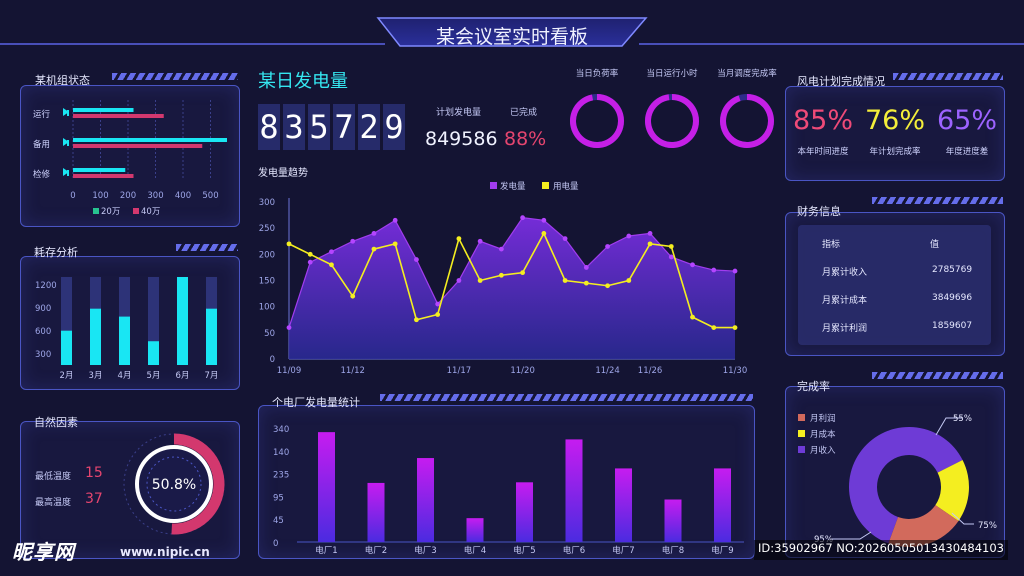 The height and width of the screenshot is (576, 1024). What do you see at coordinates (43, 309) in the screenshot?
I see `axis-tick-label: 900` at bounding box center [43, 309].